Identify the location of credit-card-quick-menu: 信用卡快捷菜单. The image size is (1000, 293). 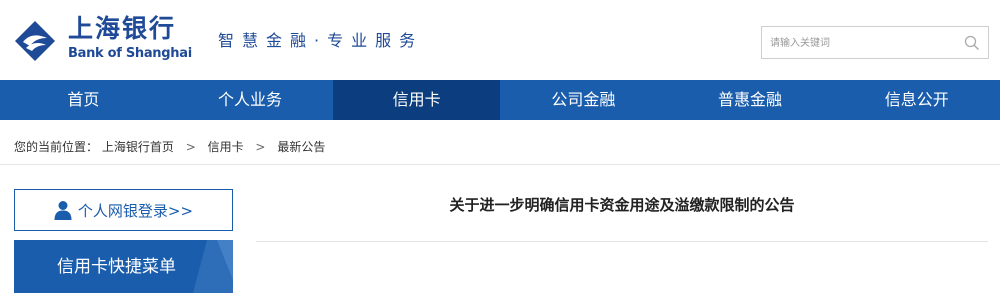
(123, 266).